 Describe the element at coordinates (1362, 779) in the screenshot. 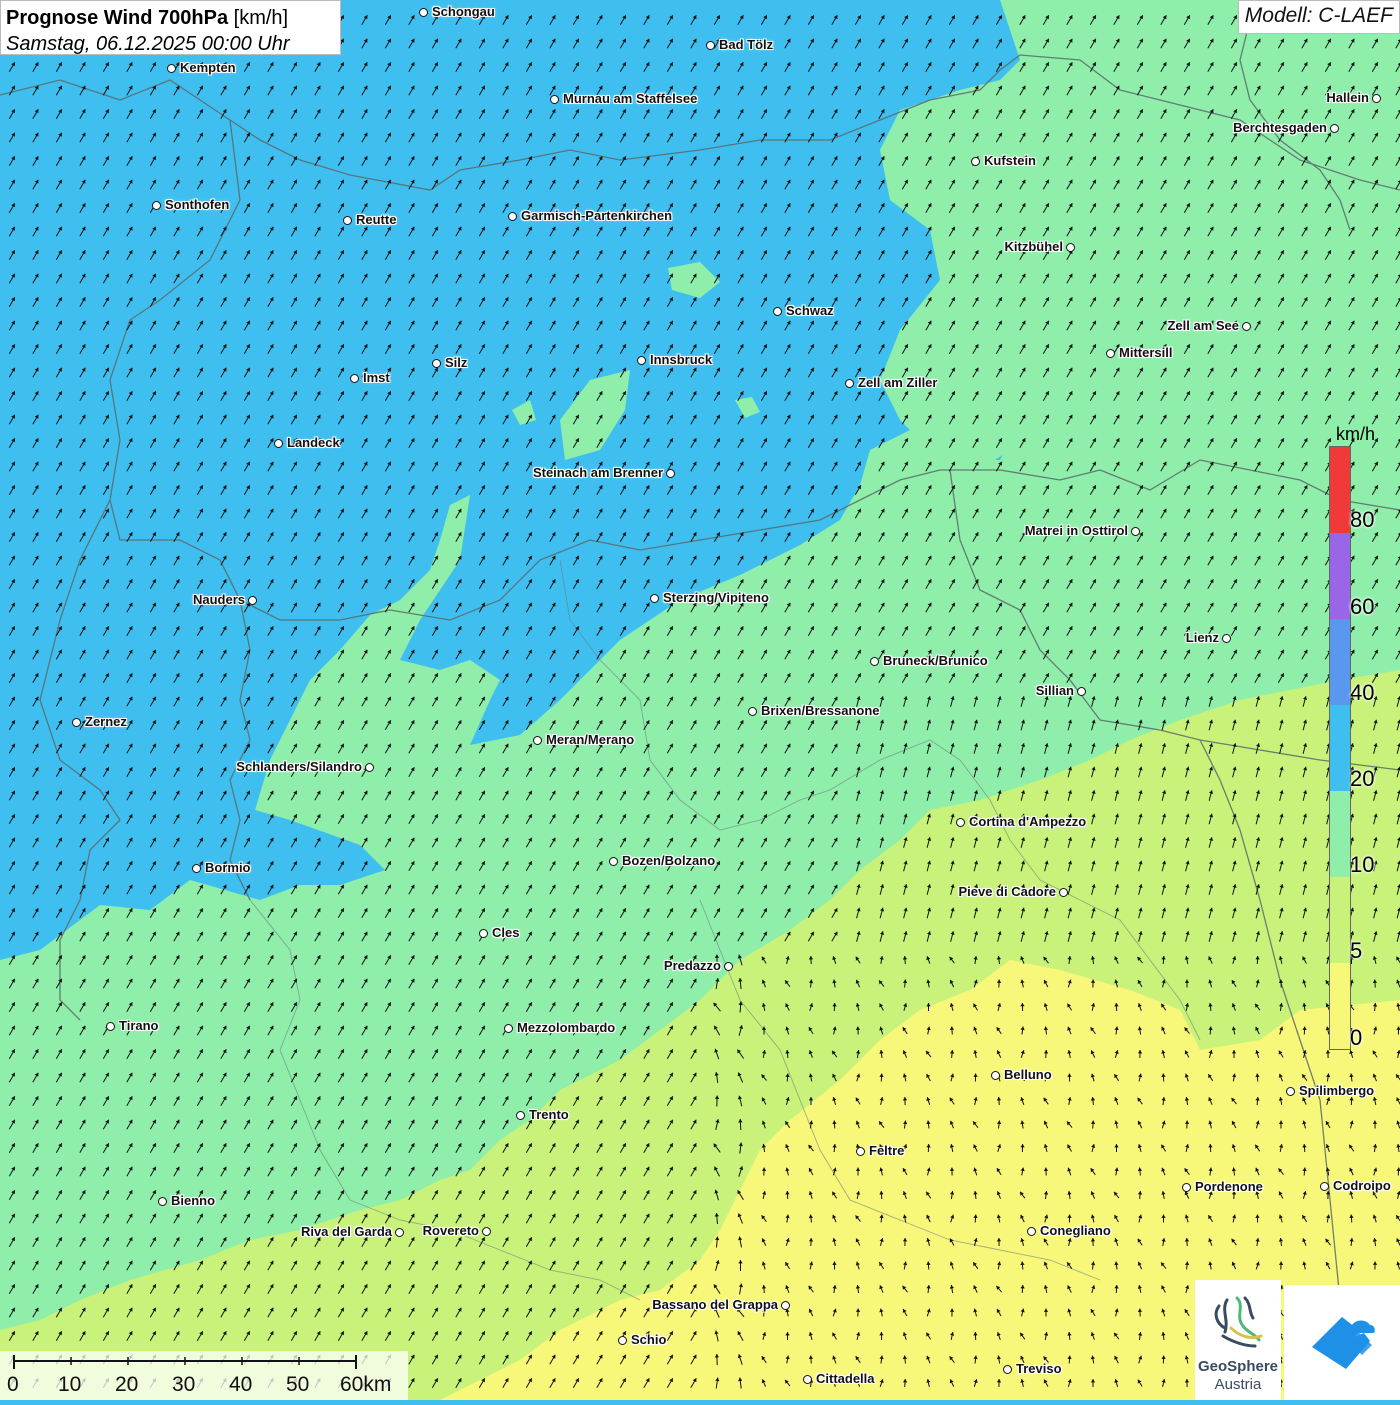

I see `legend-label-20: 20` at that location.